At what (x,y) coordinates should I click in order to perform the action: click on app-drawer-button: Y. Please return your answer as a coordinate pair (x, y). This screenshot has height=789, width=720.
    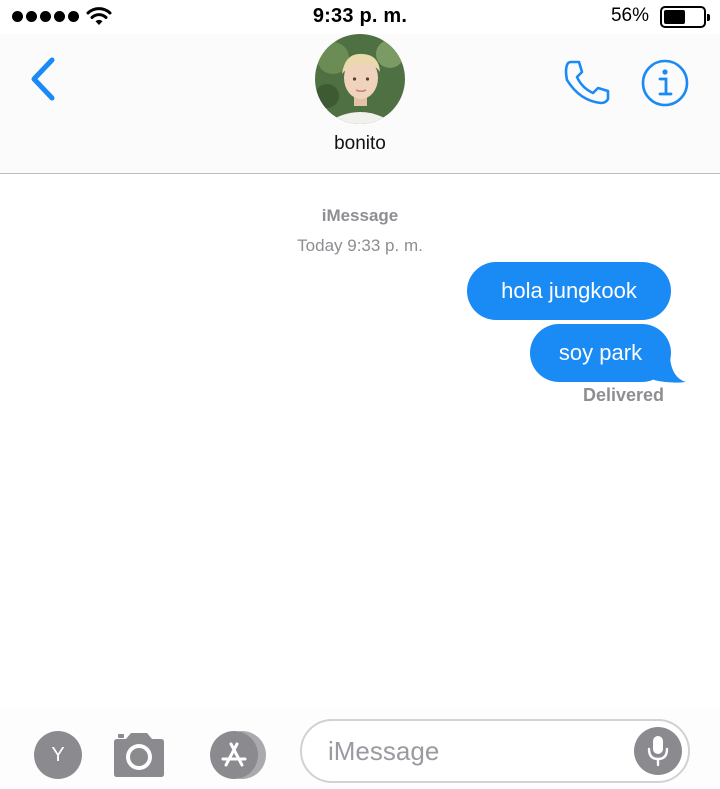
    Looking at the image, I should click on (58, 755).